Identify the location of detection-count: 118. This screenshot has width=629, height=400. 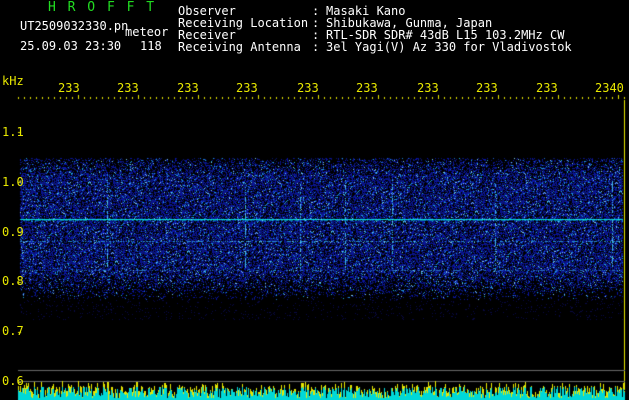
(151, 46).